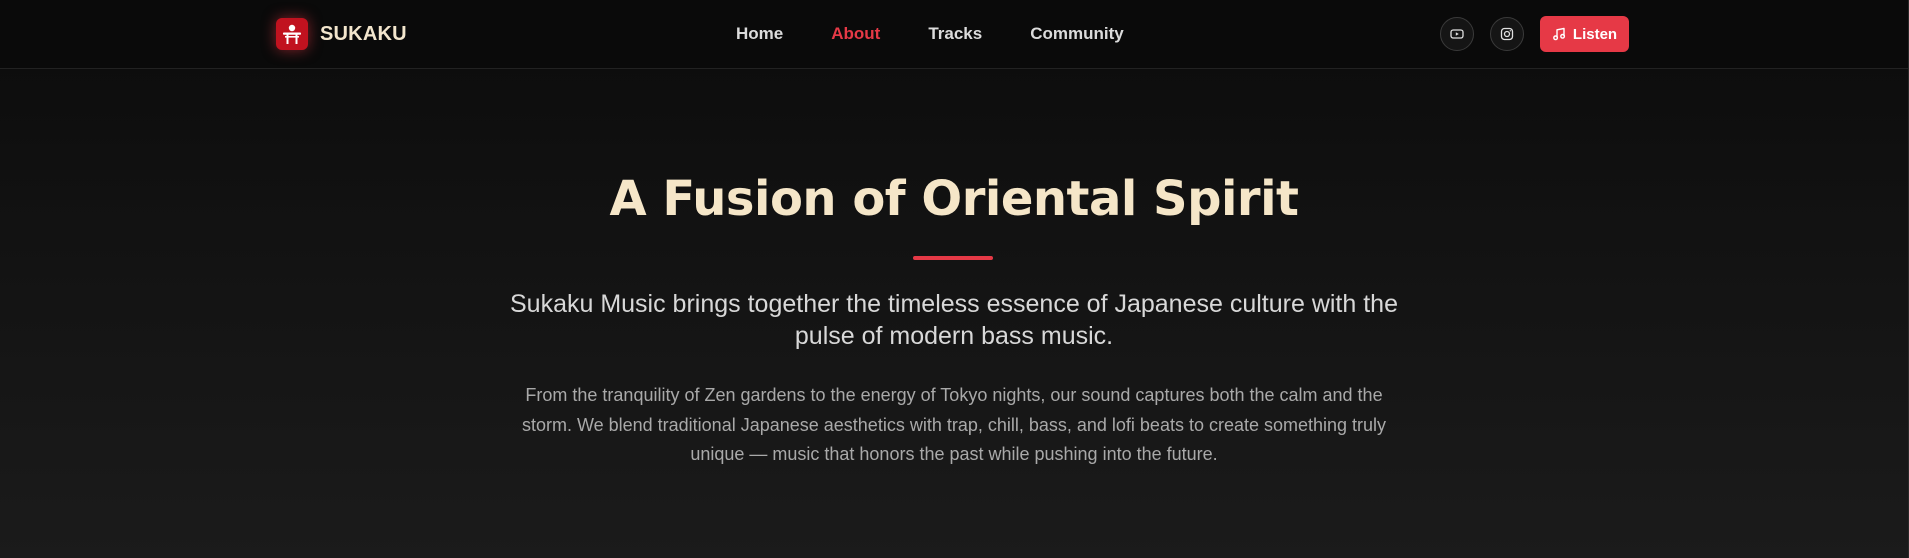 The image size is (1909, 558). Describe the element at coordinates (855, 34) in the screenshot. I see `nav-link-about: About` at that location.